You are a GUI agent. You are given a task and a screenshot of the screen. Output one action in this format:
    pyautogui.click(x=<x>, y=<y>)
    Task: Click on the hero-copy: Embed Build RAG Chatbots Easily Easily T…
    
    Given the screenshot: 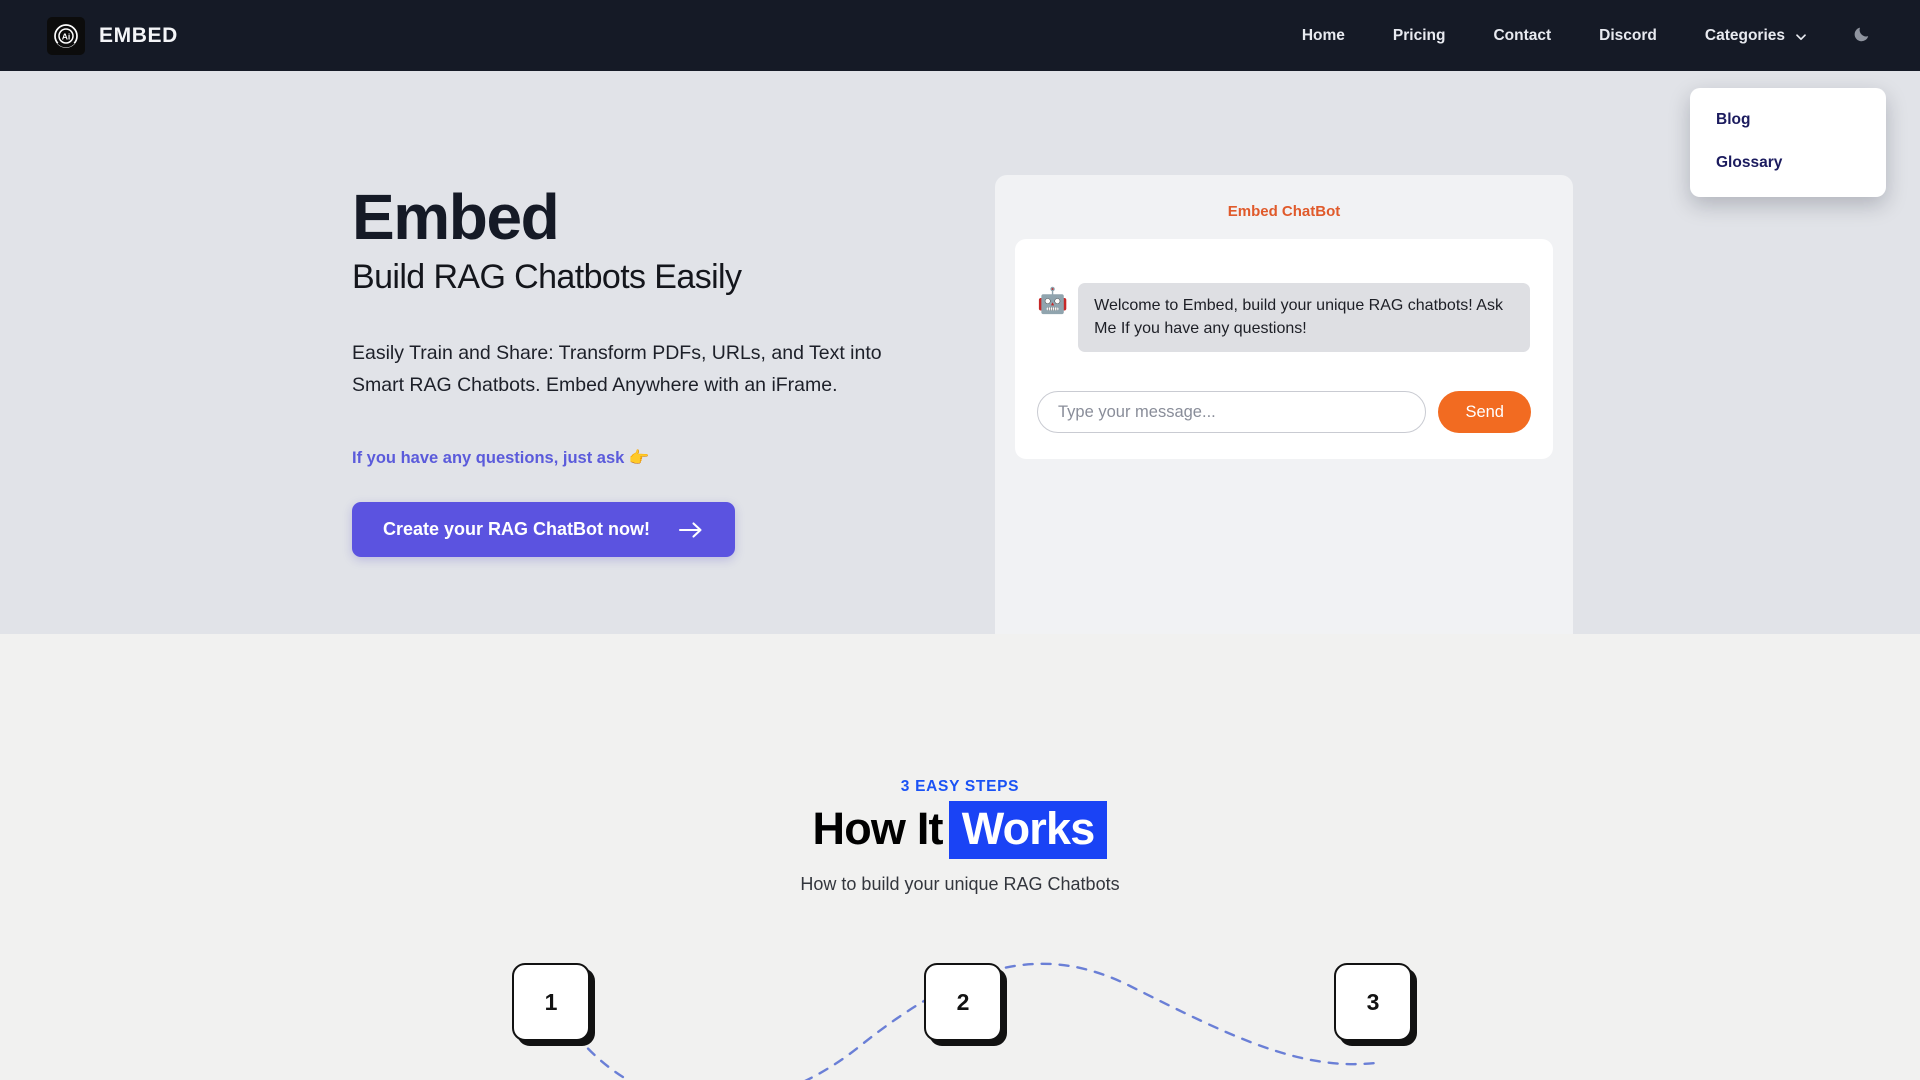 What is the action you would take?
    pyautogui.click(x=672, y=407)
    